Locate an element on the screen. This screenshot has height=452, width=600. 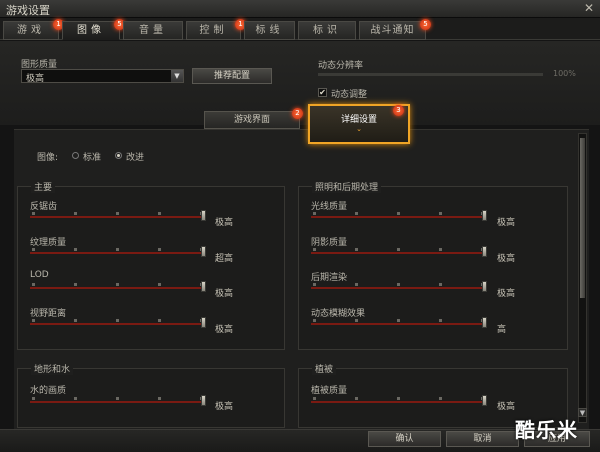
scroll-down-icon: ▼ is located at coordinates (582, 412).